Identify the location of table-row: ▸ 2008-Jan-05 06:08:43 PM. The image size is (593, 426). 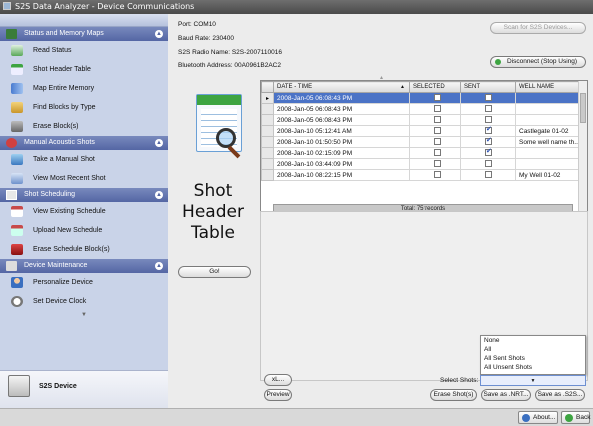
(420, 98).